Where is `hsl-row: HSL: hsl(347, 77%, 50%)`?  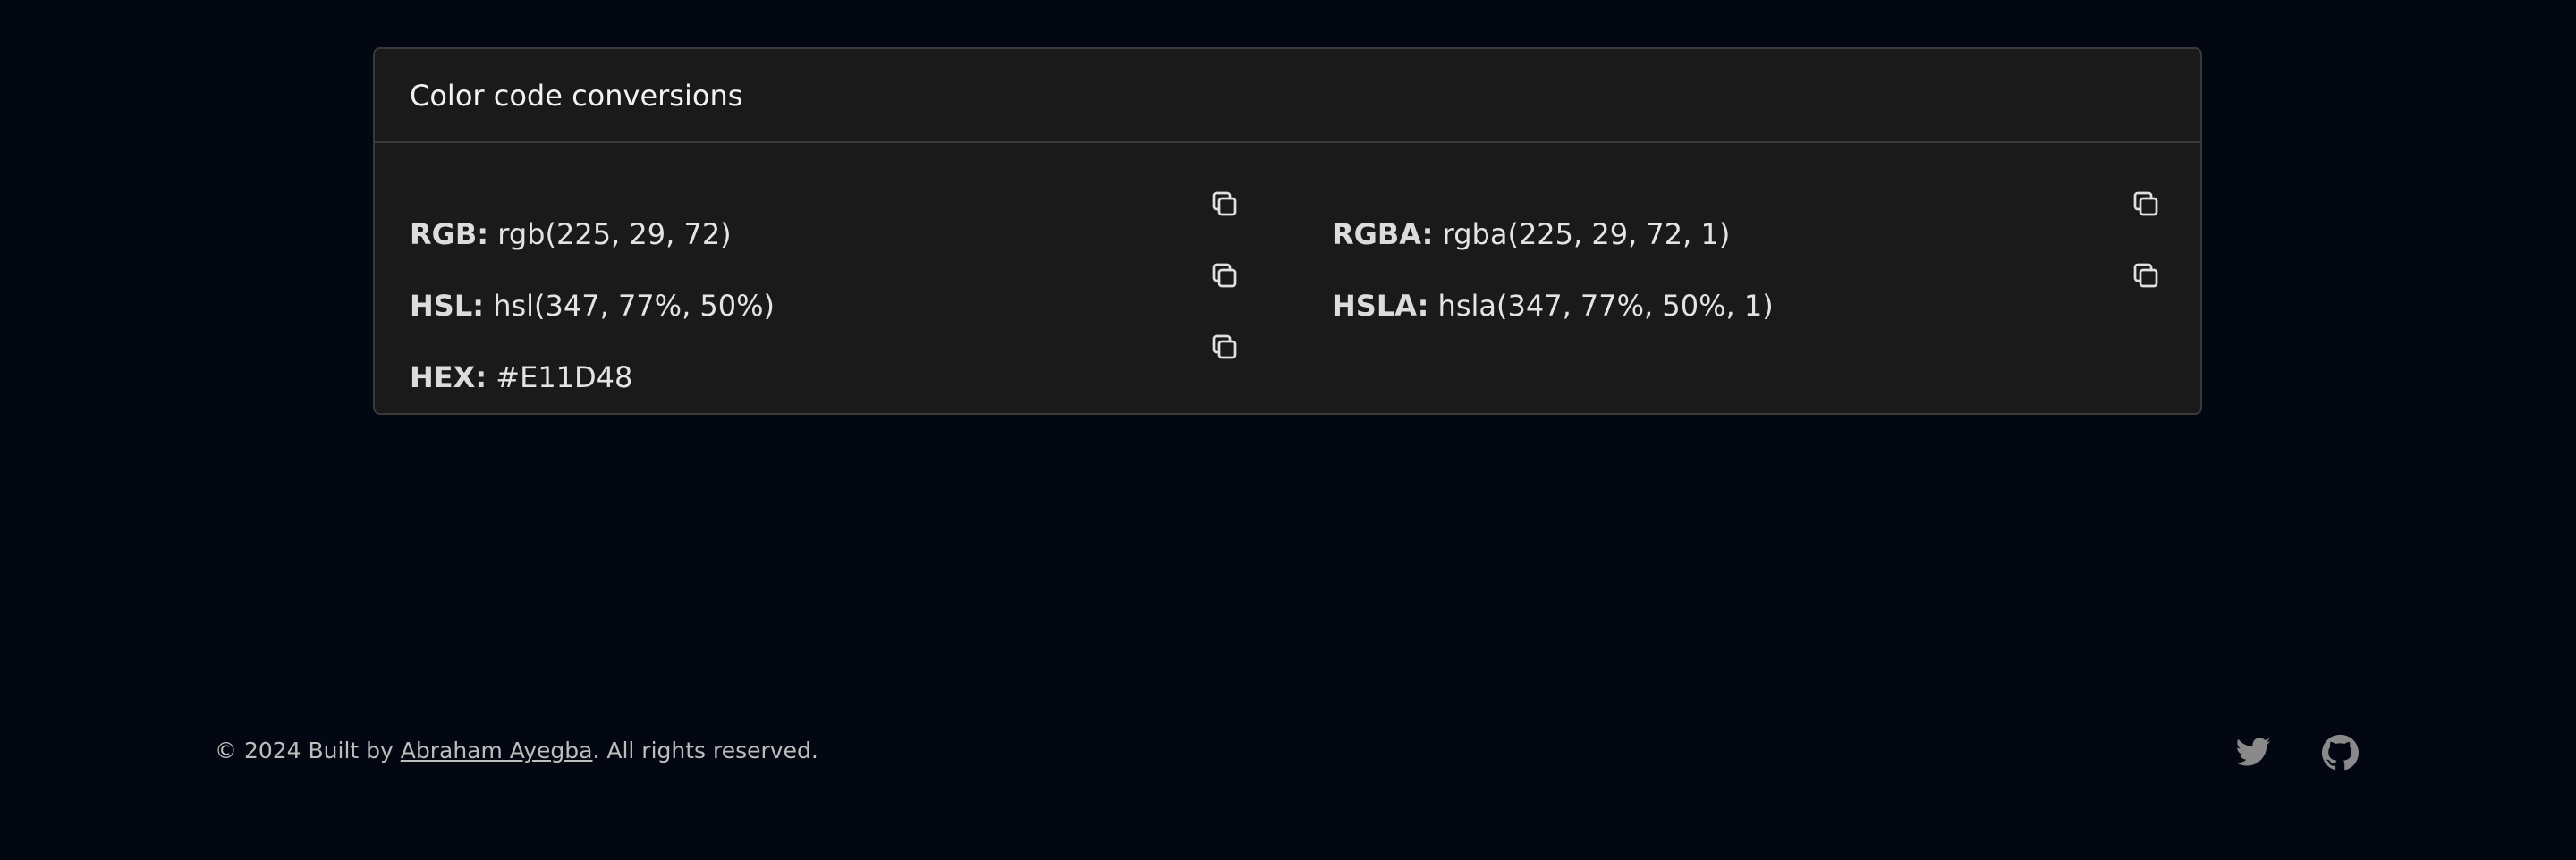 hsl-row: HSL: hsl(347, 77%, 50%) is located at coordinates (592, 306).